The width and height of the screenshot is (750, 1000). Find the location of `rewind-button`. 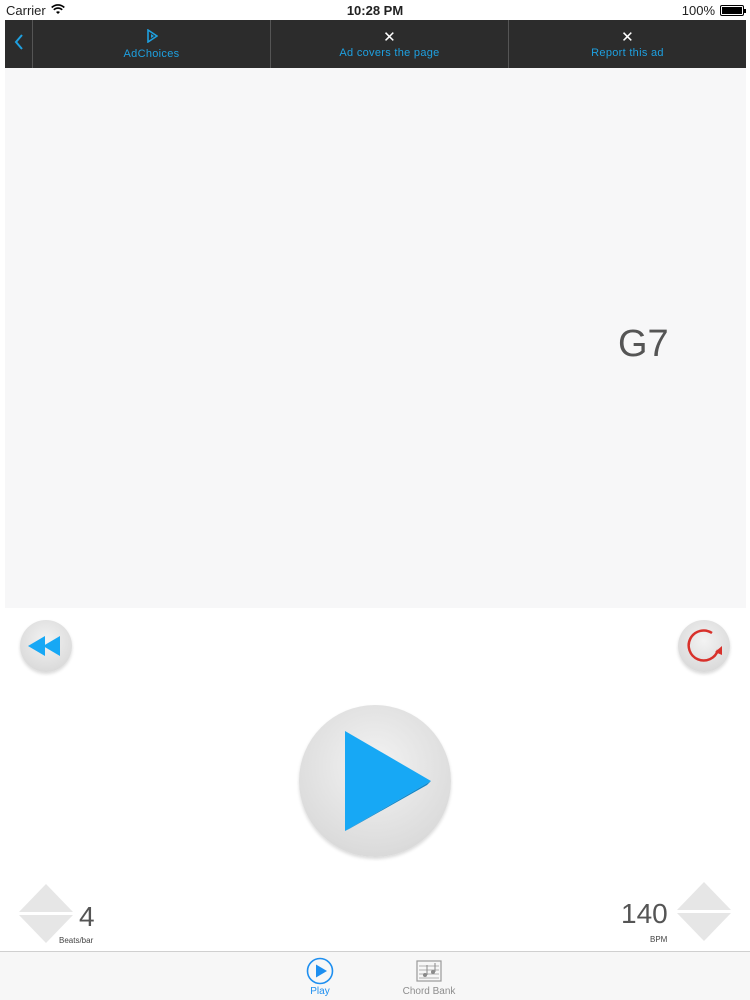

rewind-button is located at coordinates (46, 646).